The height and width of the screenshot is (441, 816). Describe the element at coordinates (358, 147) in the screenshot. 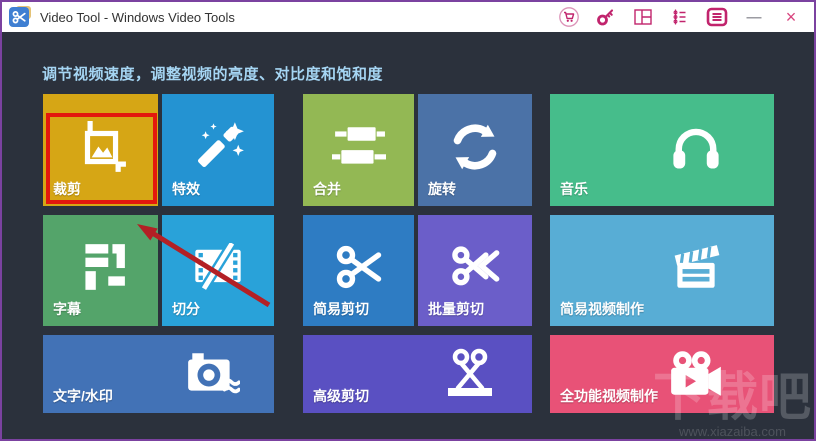

I see `merge-icon` at that location.